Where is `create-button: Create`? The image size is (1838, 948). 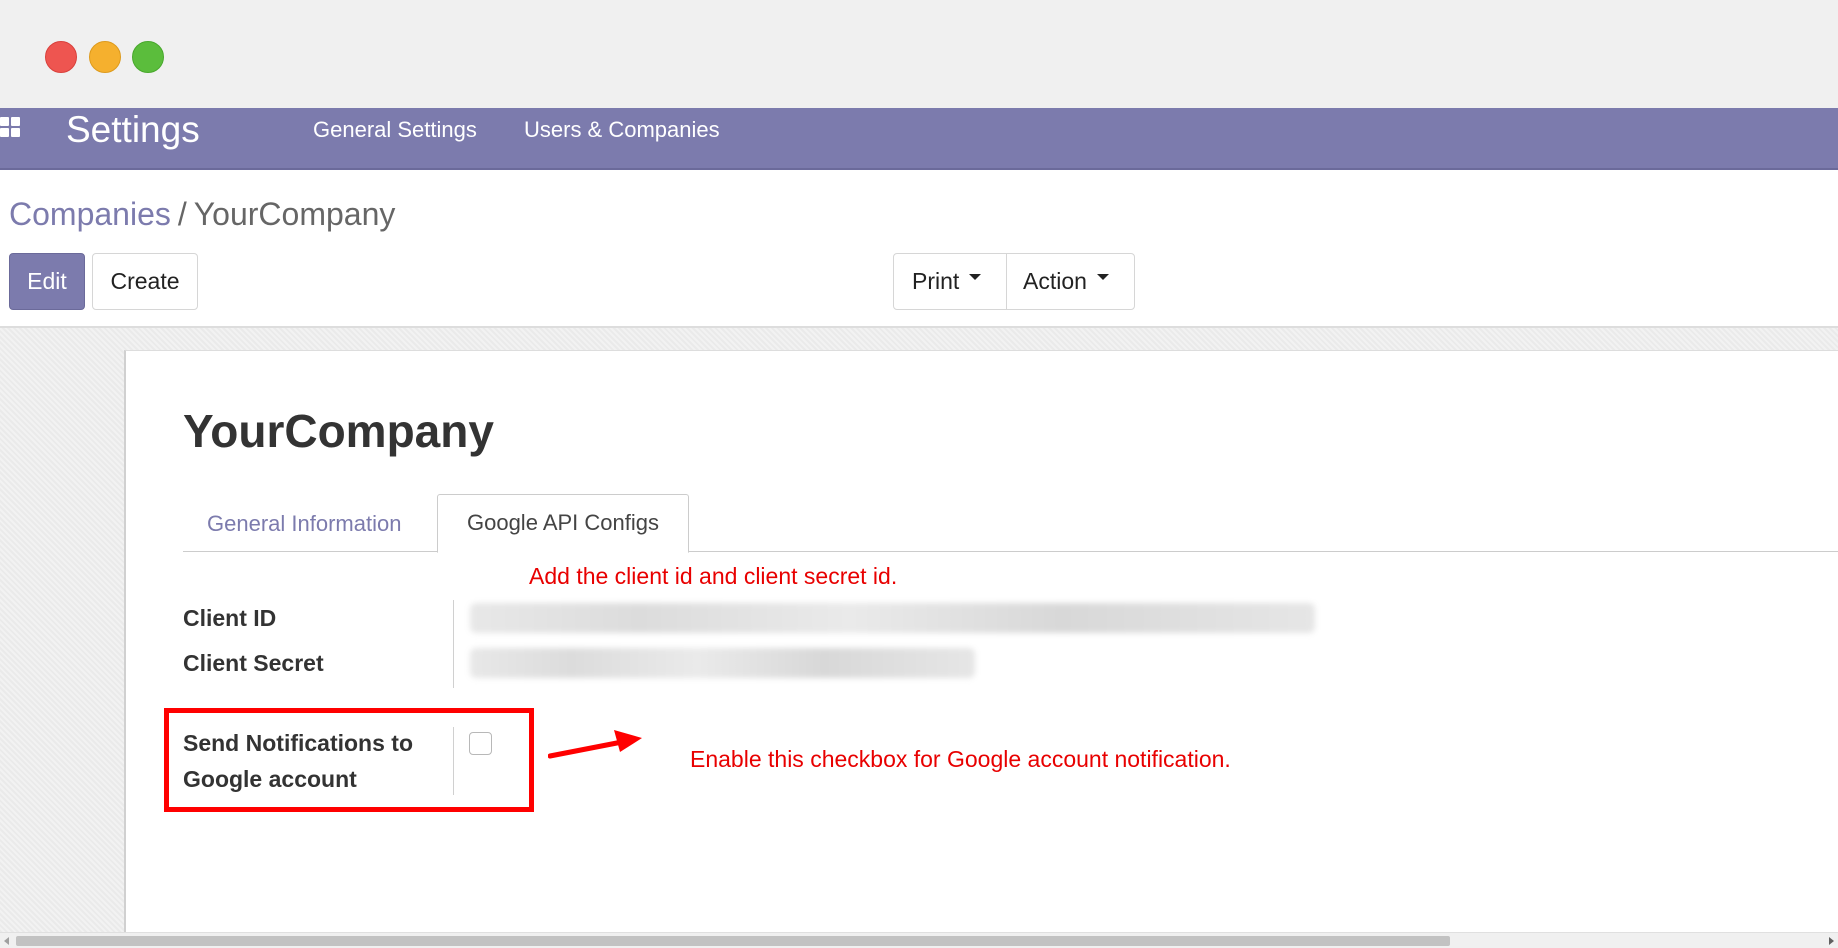 create-button: Create is located at coordinates (145, 281).